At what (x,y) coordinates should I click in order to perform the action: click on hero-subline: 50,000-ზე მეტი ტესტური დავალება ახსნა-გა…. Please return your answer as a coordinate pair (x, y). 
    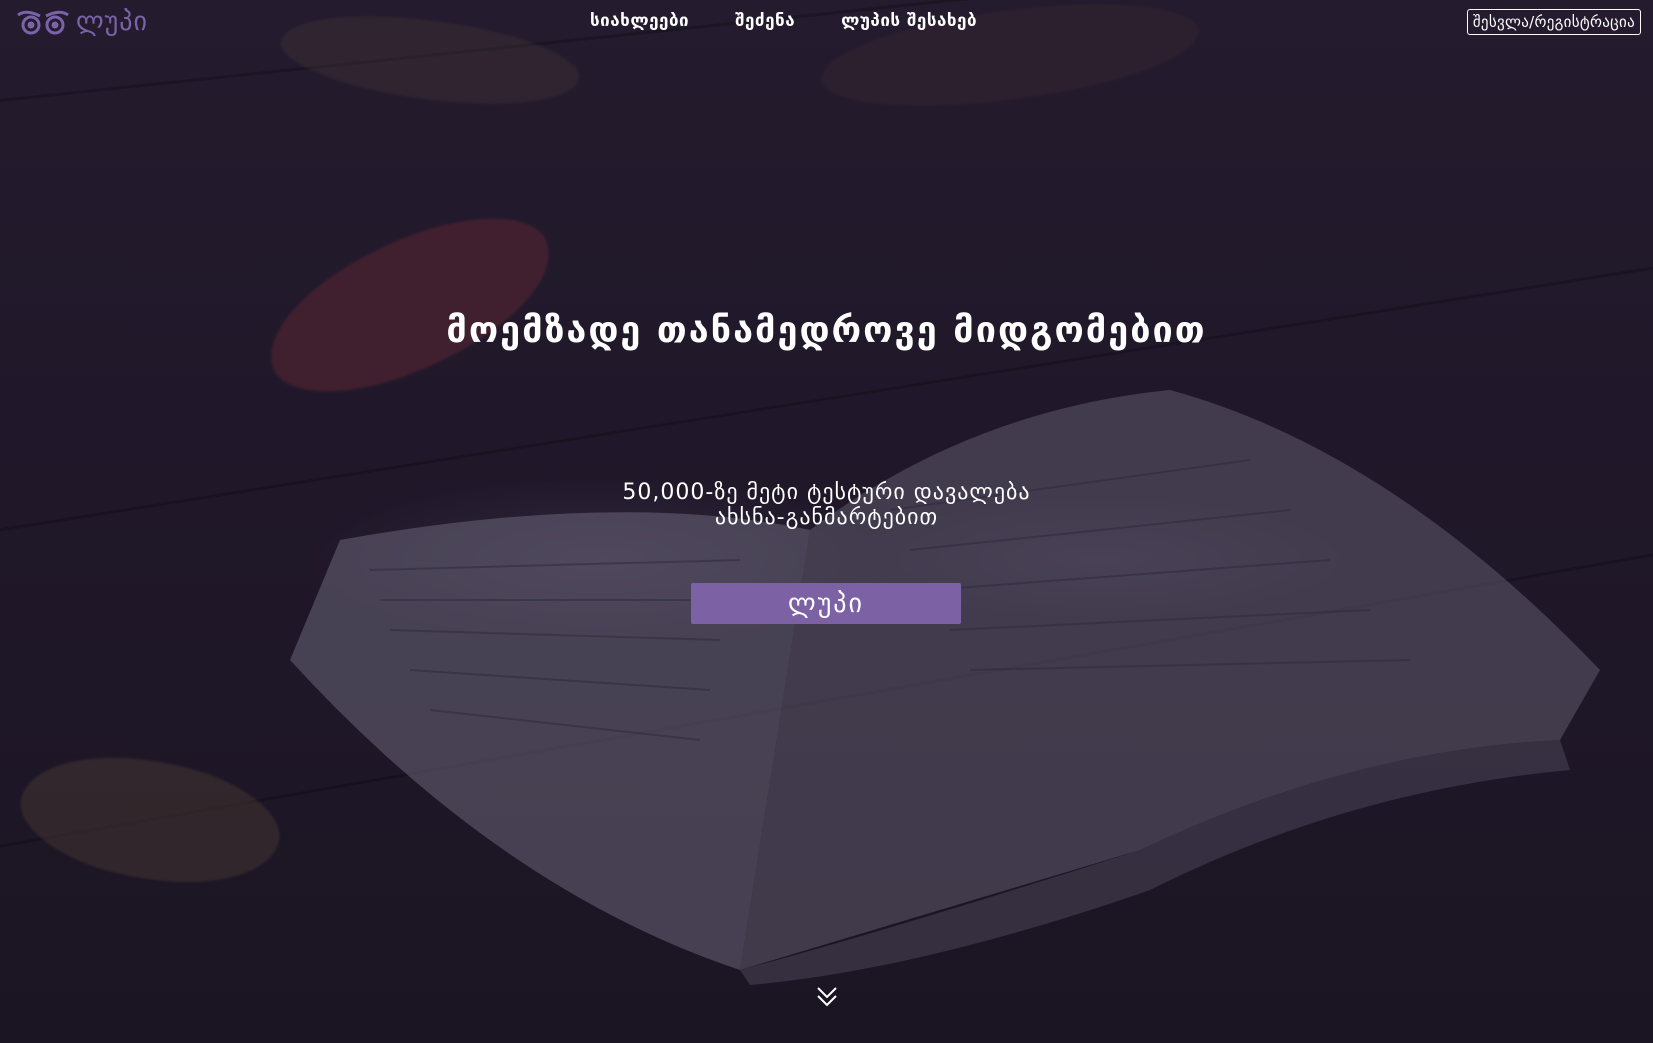
    Looking at the image, I should click on (826, 505).